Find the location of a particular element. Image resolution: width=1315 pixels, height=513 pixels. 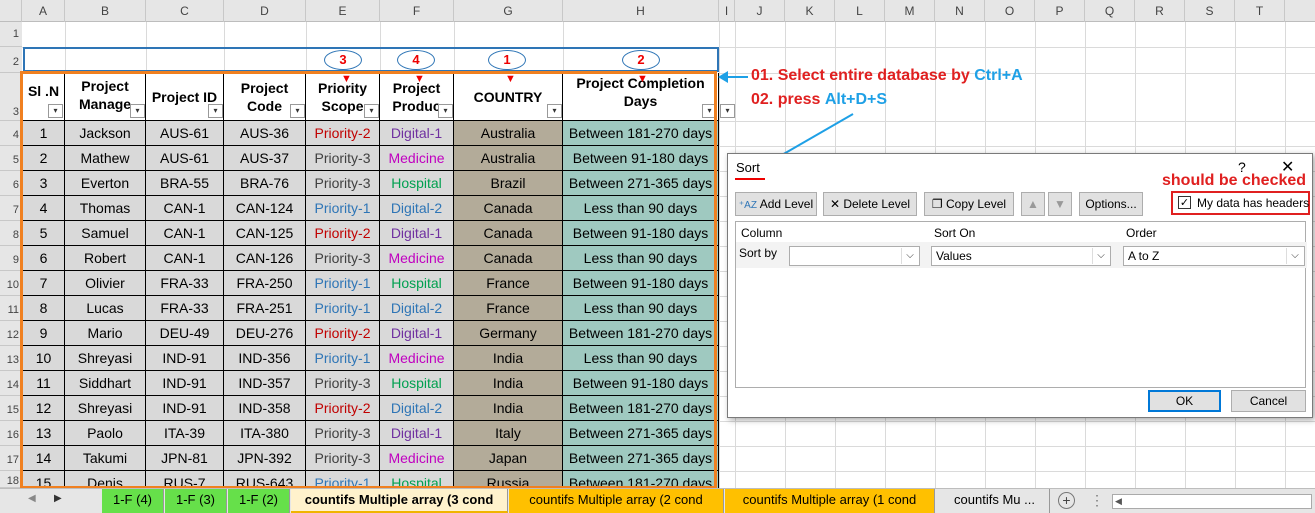

sort-on-header: Sort On is located at coordinates (955, 233).